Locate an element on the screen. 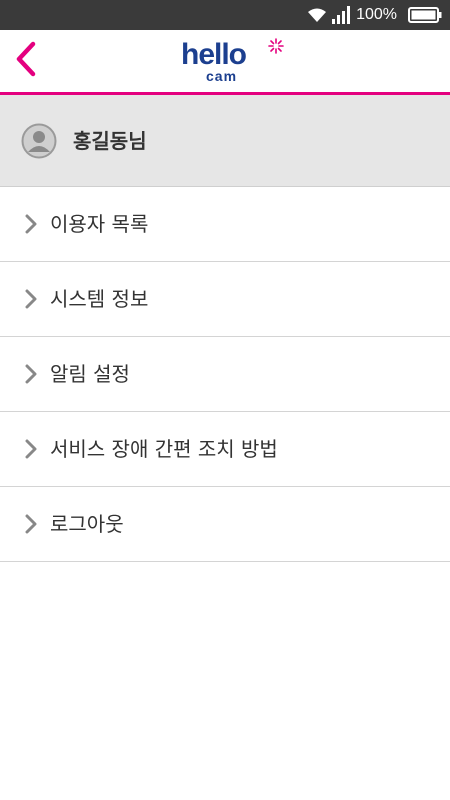  profile-name: 홍길동님 is located at coordinates (110, 141).